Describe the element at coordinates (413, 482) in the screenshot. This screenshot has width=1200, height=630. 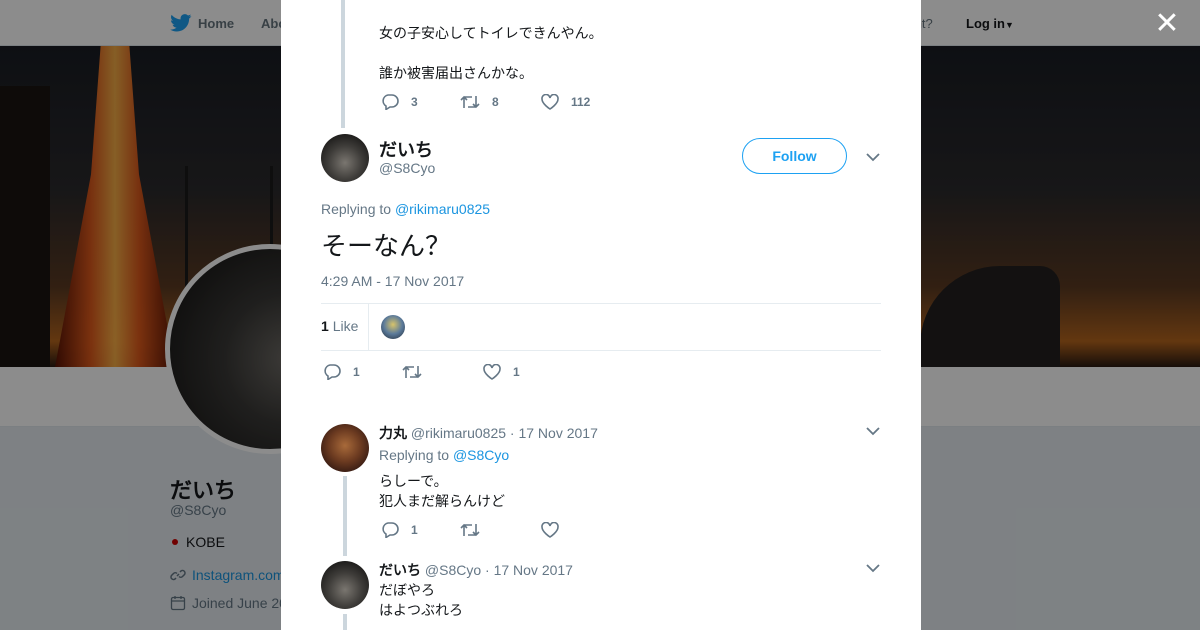
I see `reply1-line1: らしーで。` at that location.